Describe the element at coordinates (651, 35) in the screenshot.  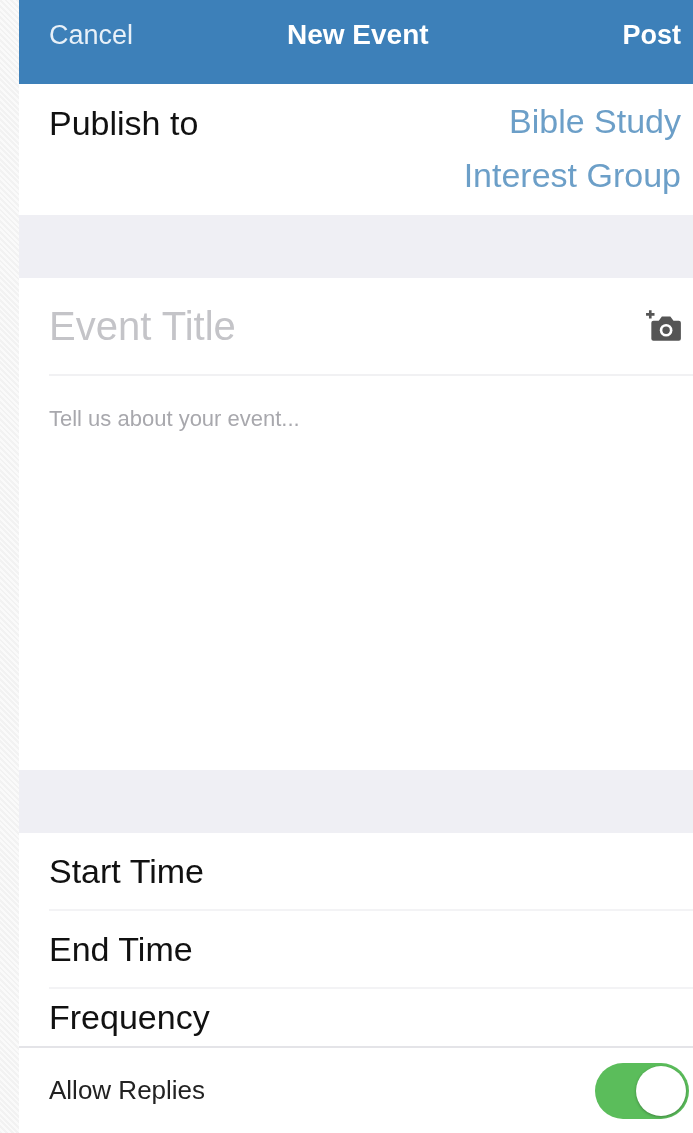
I see `post-button: Post` at that location.